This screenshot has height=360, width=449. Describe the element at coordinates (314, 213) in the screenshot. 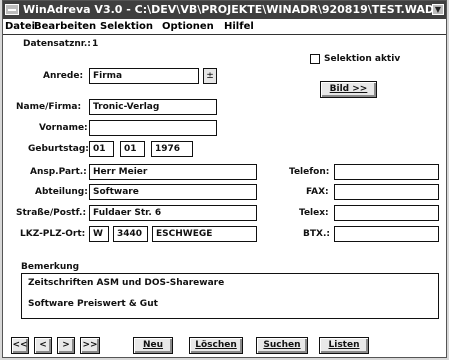

I see `telex-label: Telex:` at that location.